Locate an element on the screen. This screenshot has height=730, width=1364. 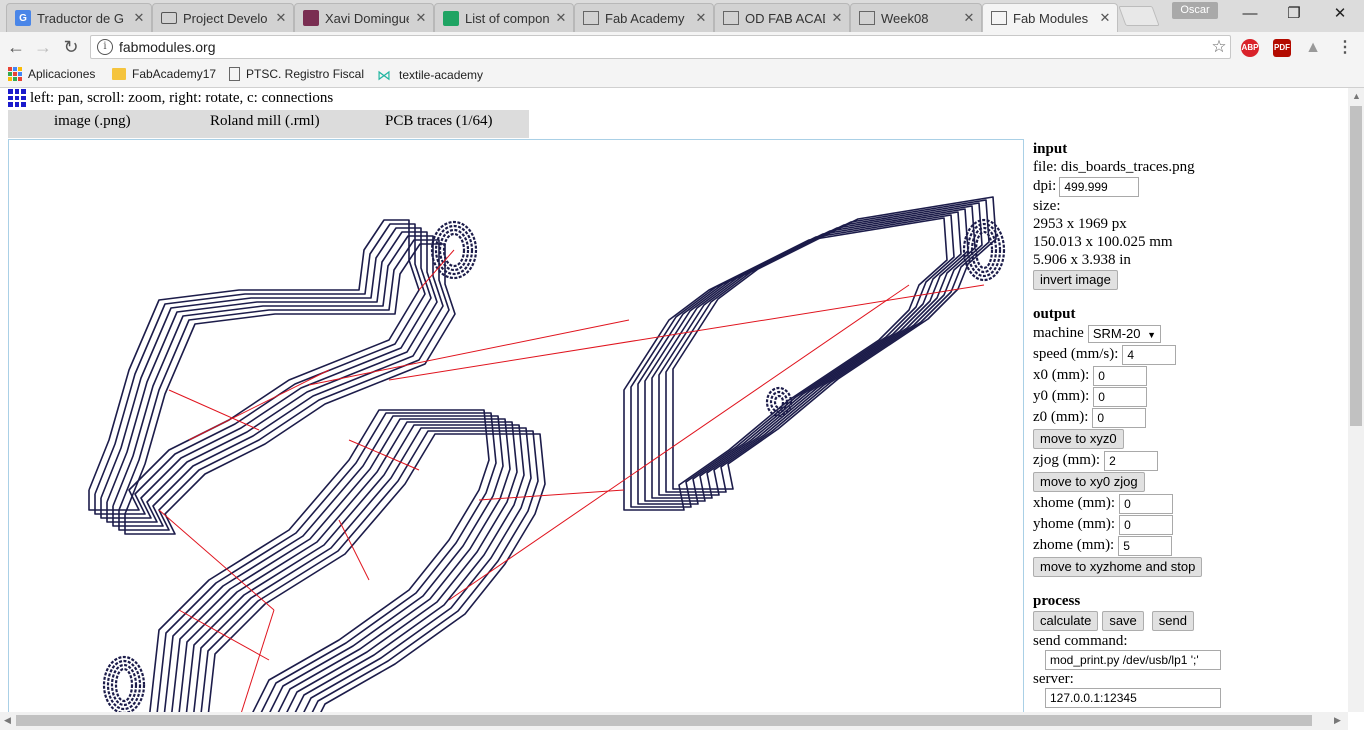
reload-icon: ↻ is located at coordinates (71, 47).